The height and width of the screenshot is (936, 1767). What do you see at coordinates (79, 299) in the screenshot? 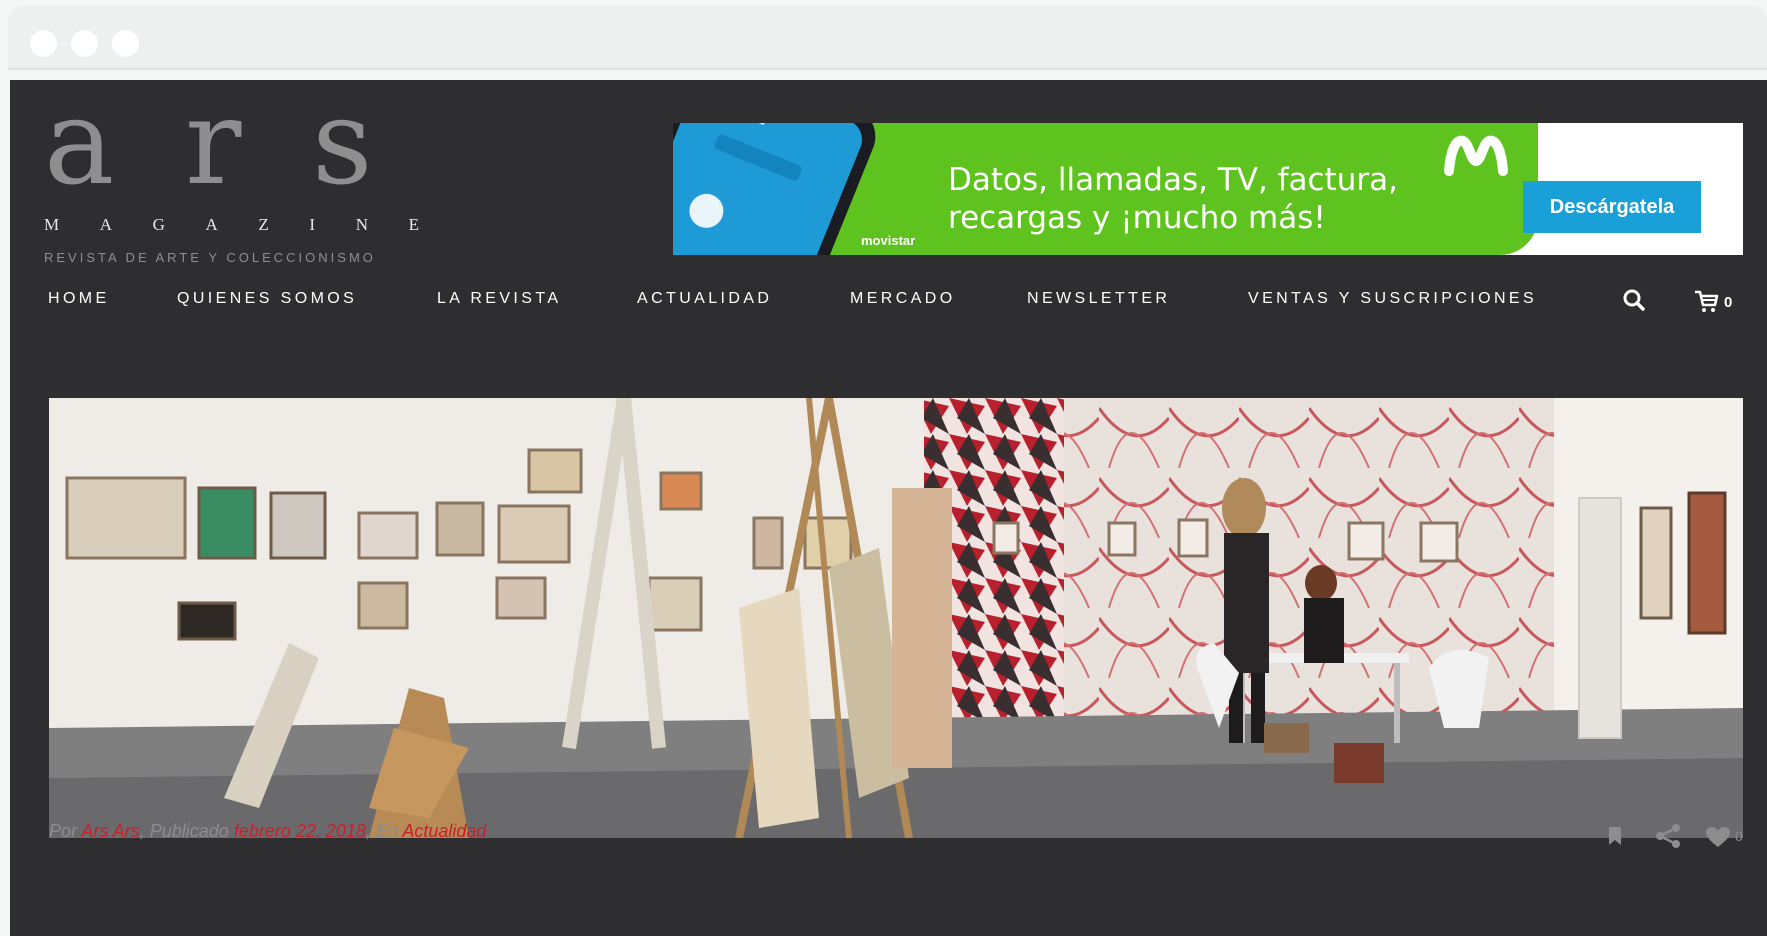
I see `nav-item-home: HOME` at bounding box center [79, 299].